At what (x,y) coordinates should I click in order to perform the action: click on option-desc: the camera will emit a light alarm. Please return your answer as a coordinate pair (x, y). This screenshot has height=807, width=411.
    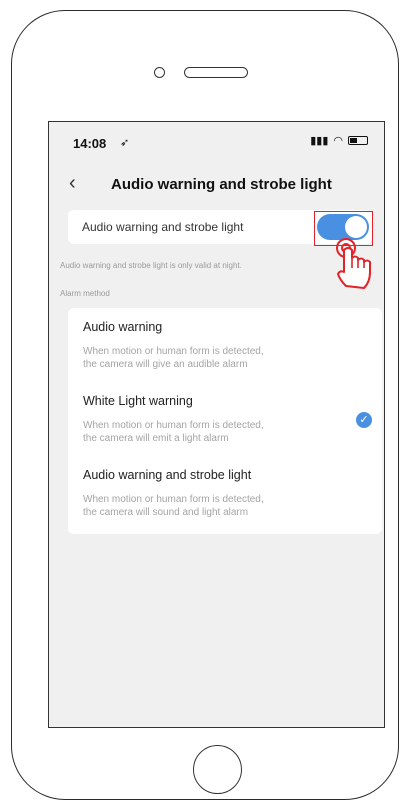
    Looking at the image, I should click on (156, 438).